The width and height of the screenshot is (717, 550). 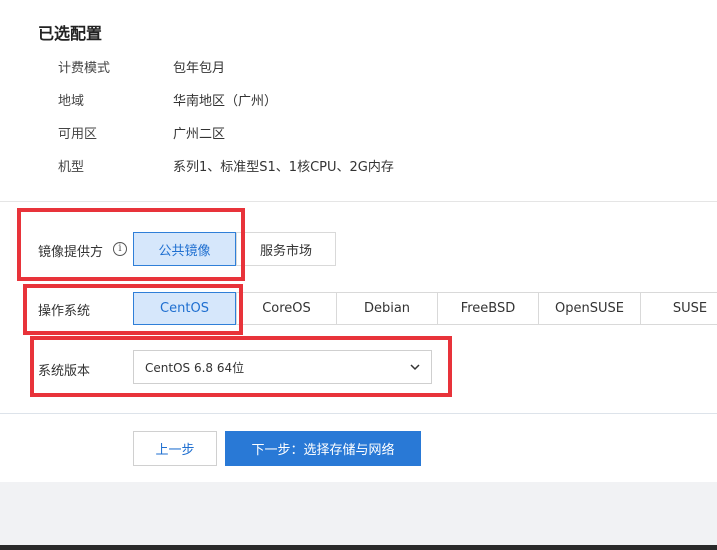 What do you see at coordinates (70, 33) in the screenshot?
I see `selected-config-title: 已选配置` at bounding box center [70, 33].